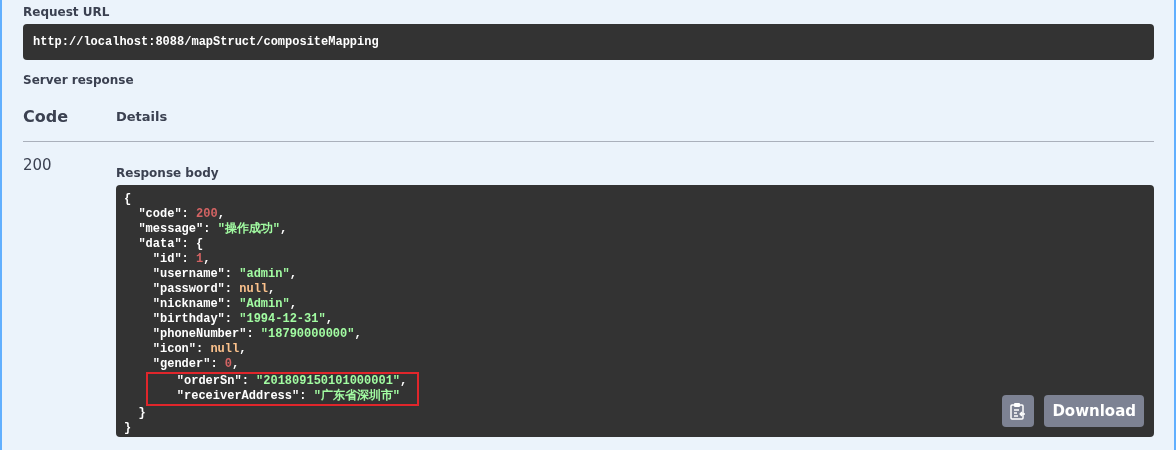  Describe the element at coordinates (128, 199) in the screenshot. I see `code-line: {` at that location.